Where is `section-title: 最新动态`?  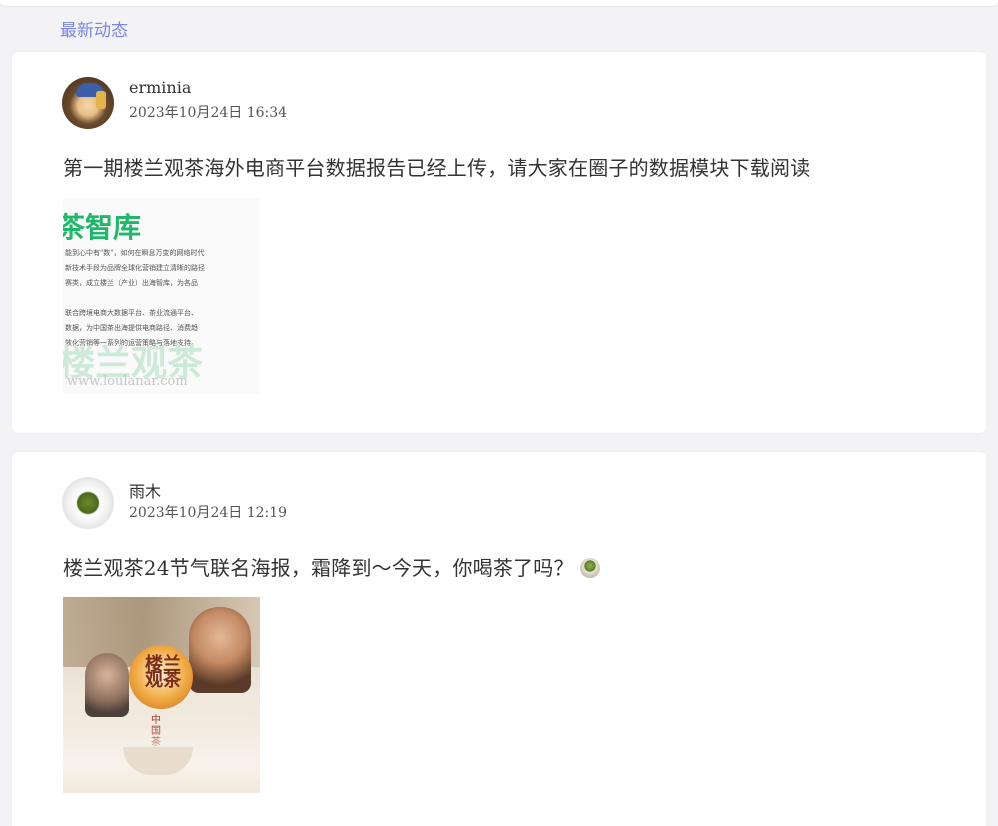
section-title: 最新动态 is located at coordinates (94, 31).